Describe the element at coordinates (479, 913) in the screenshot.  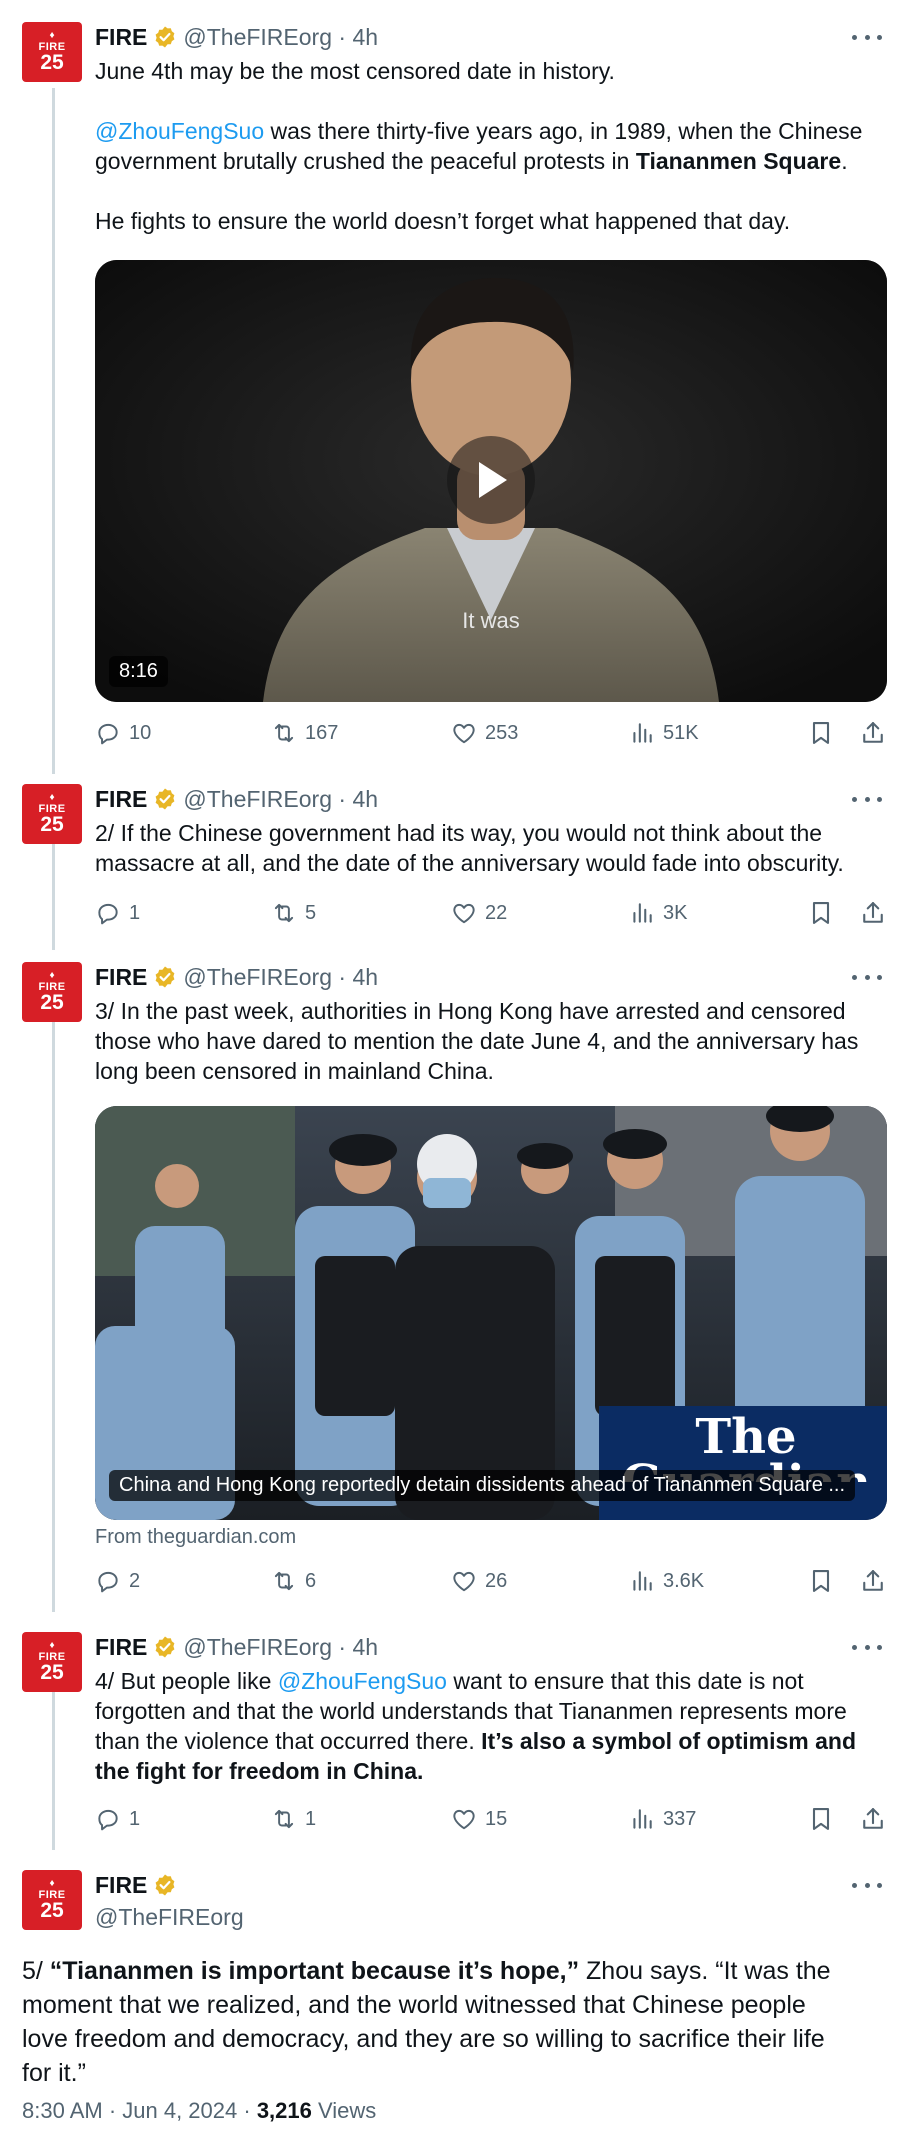
I see `like-button: 22` at that location.